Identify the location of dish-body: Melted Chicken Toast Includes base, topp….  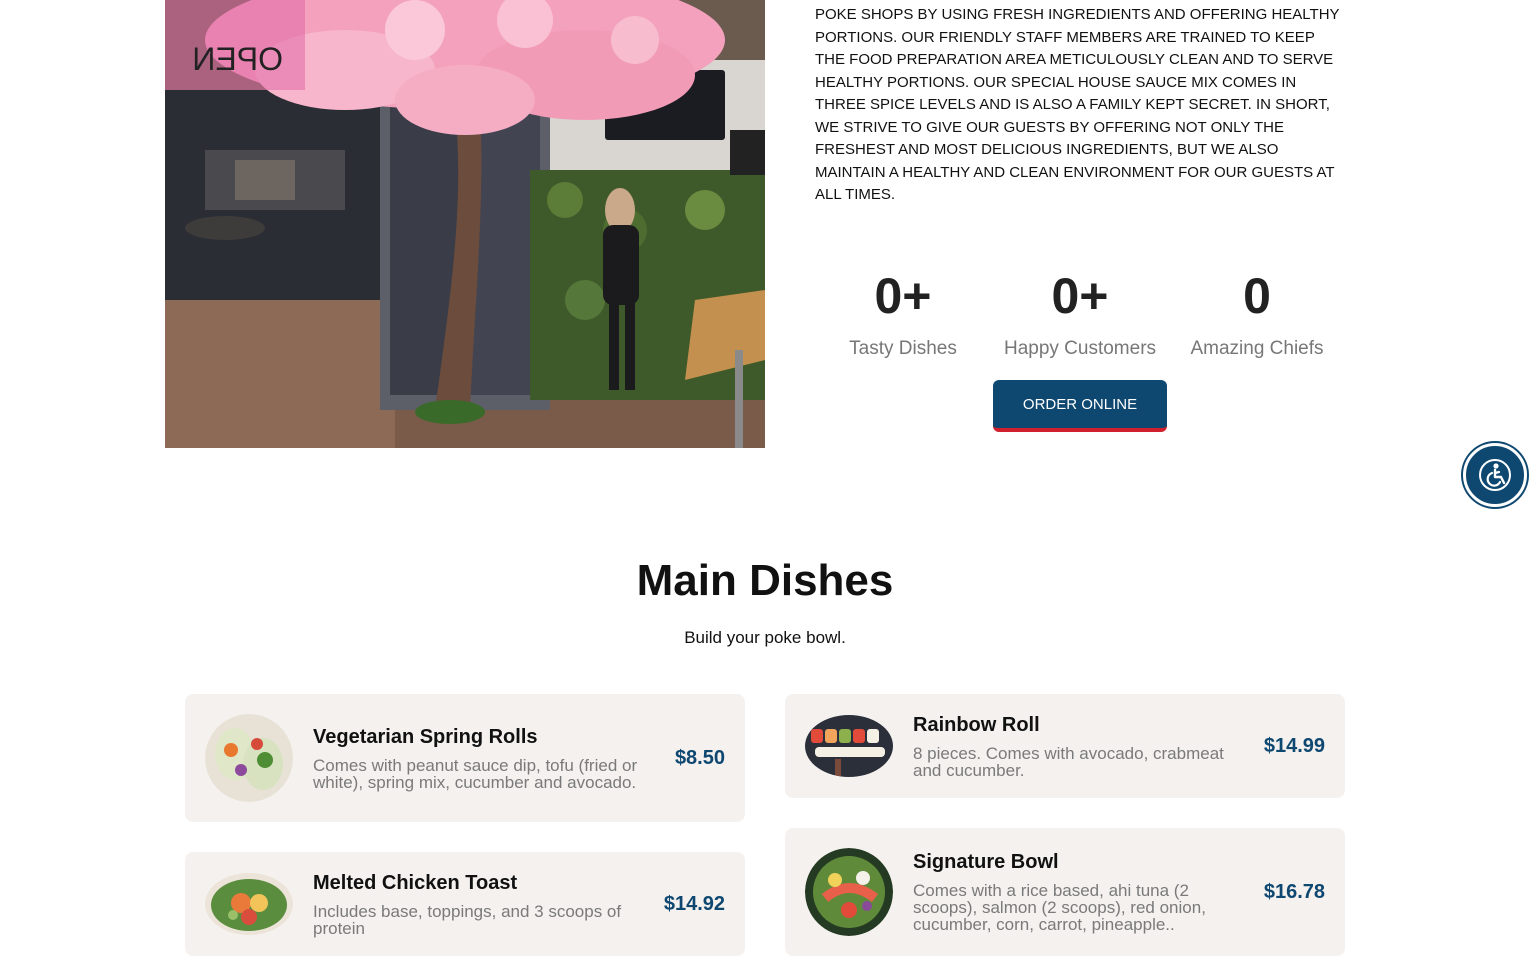
(478, 904).